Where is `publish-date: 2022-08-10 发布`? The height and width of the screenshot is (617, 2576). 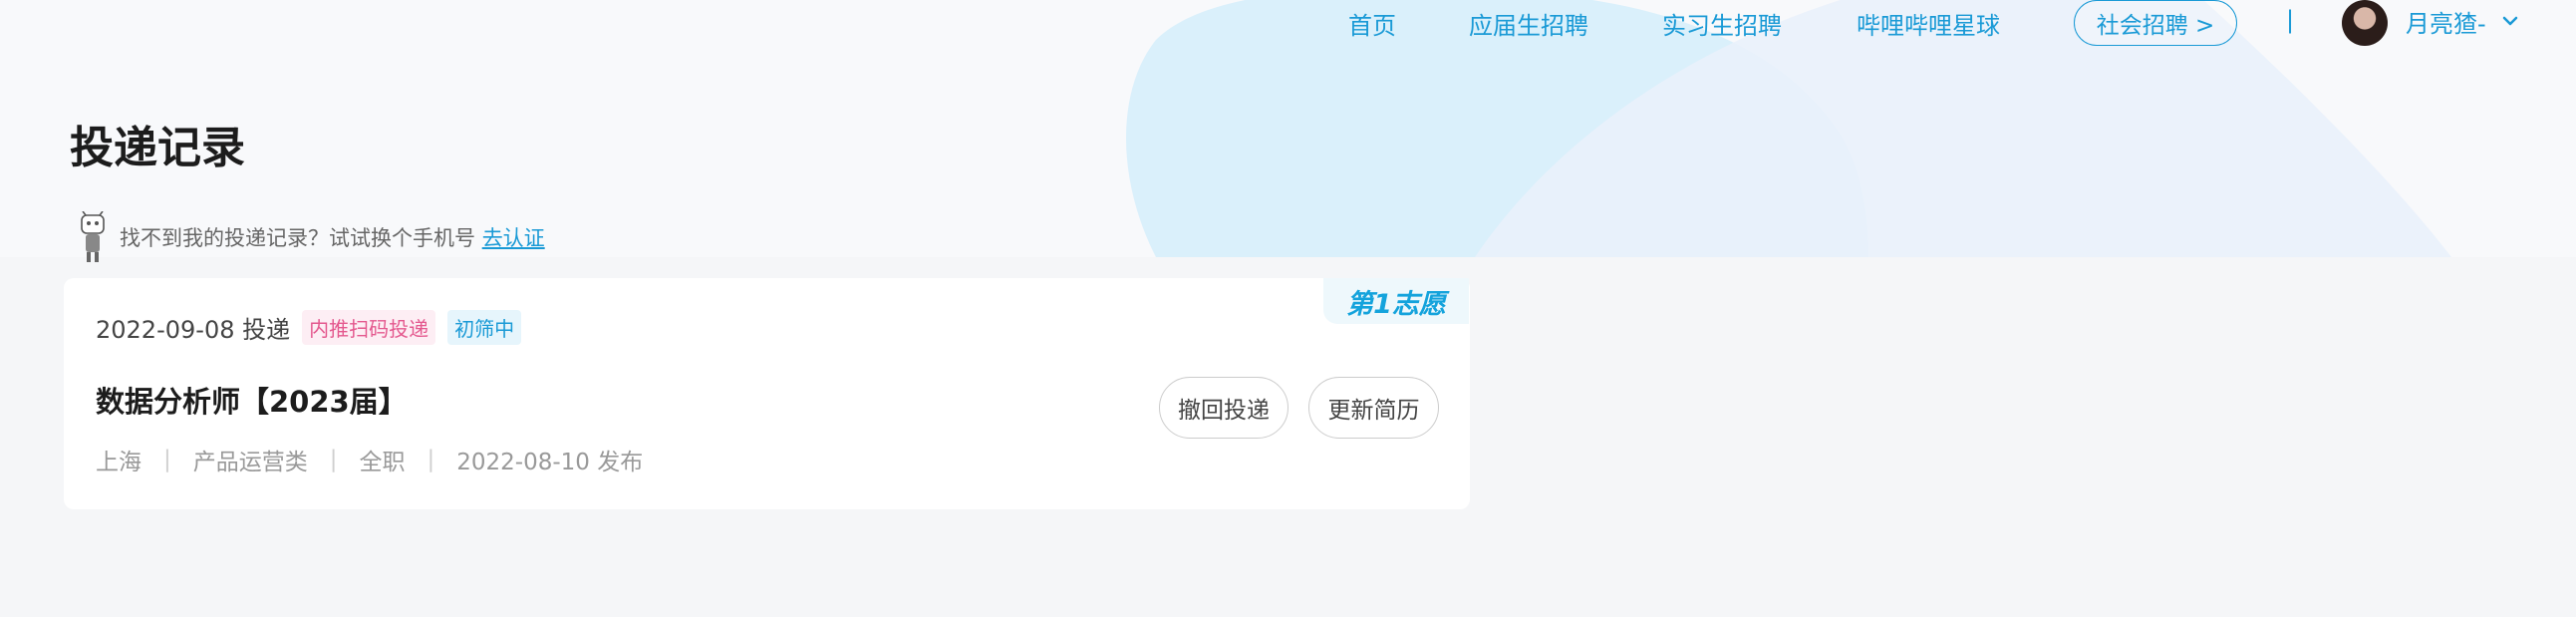
publish-date: 2022-08-10 发布 is located at coordinates (550, 462).